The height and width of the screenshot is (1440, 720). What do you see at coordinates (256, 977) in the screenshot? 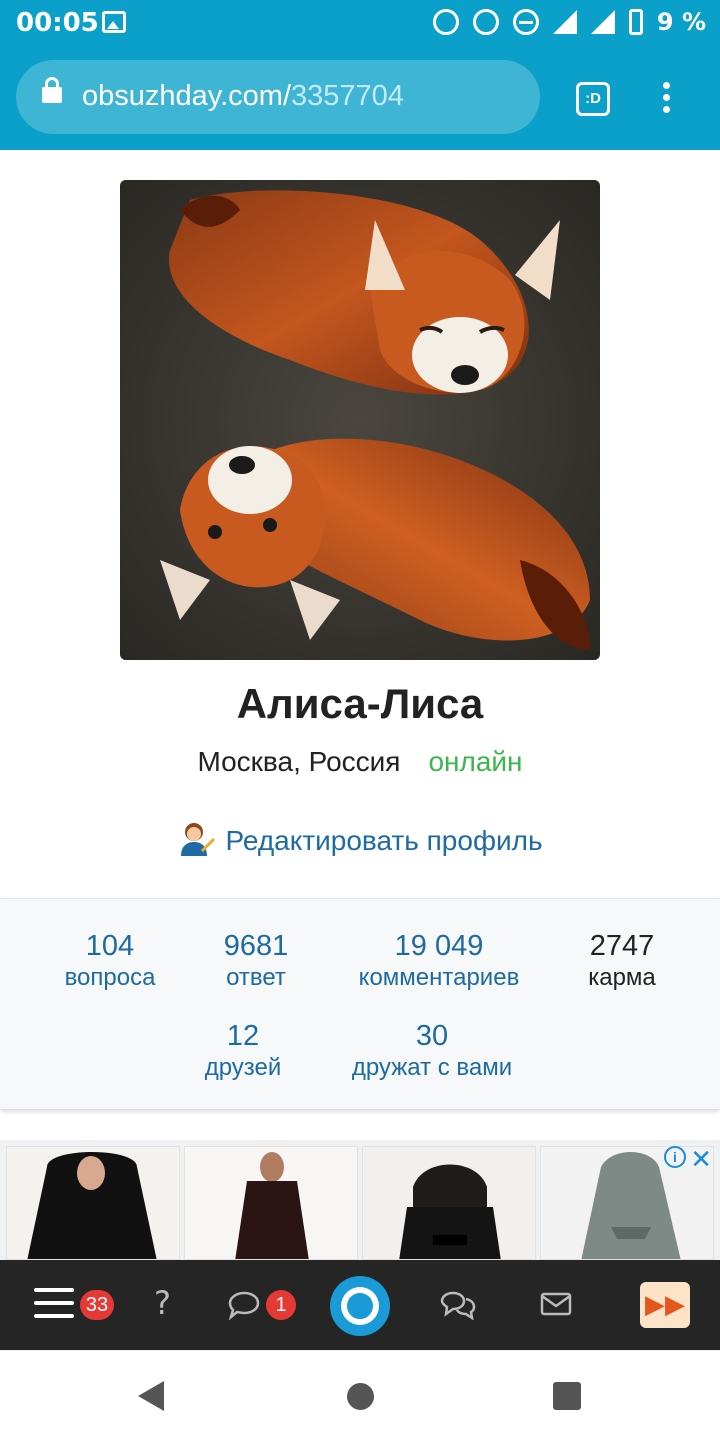
I see `stat-answers-label: ответ` at bounding box center [256, 977].